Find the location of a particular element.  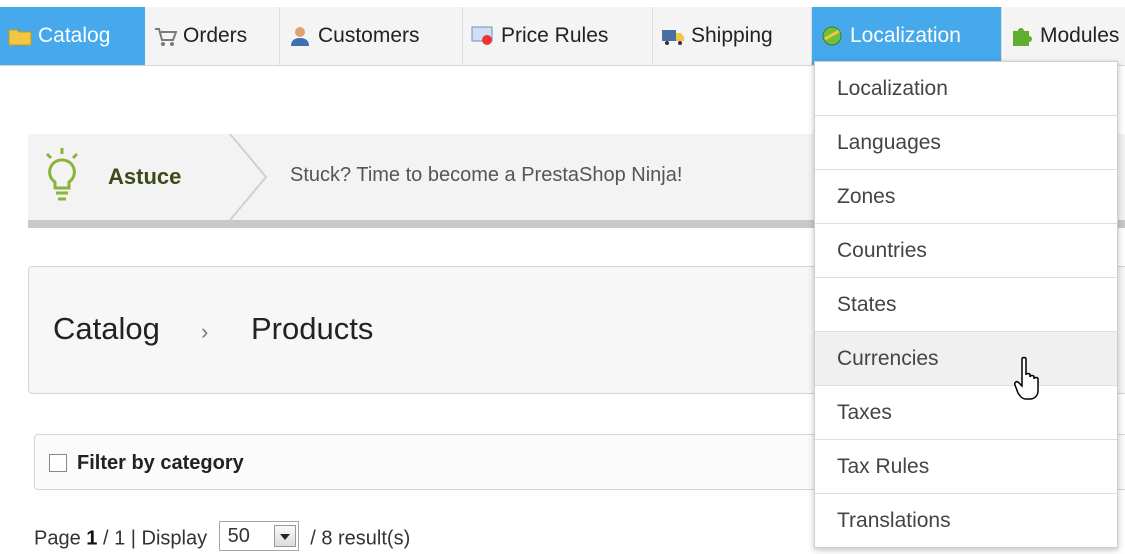

nav-tab-catalog: Catalog is located at coordinates (72, 36).